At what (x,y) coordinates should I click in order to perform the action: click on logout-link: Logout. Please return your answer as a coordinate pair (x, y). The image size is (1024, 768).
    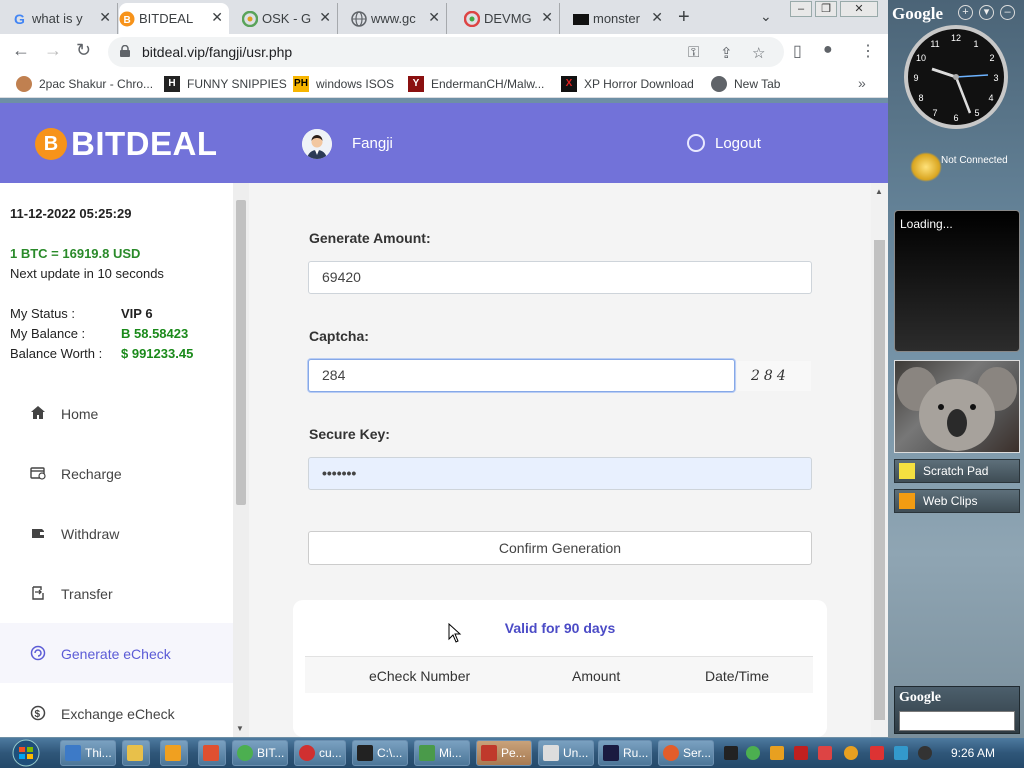
    Looking at the image, I should click on (738, 143).